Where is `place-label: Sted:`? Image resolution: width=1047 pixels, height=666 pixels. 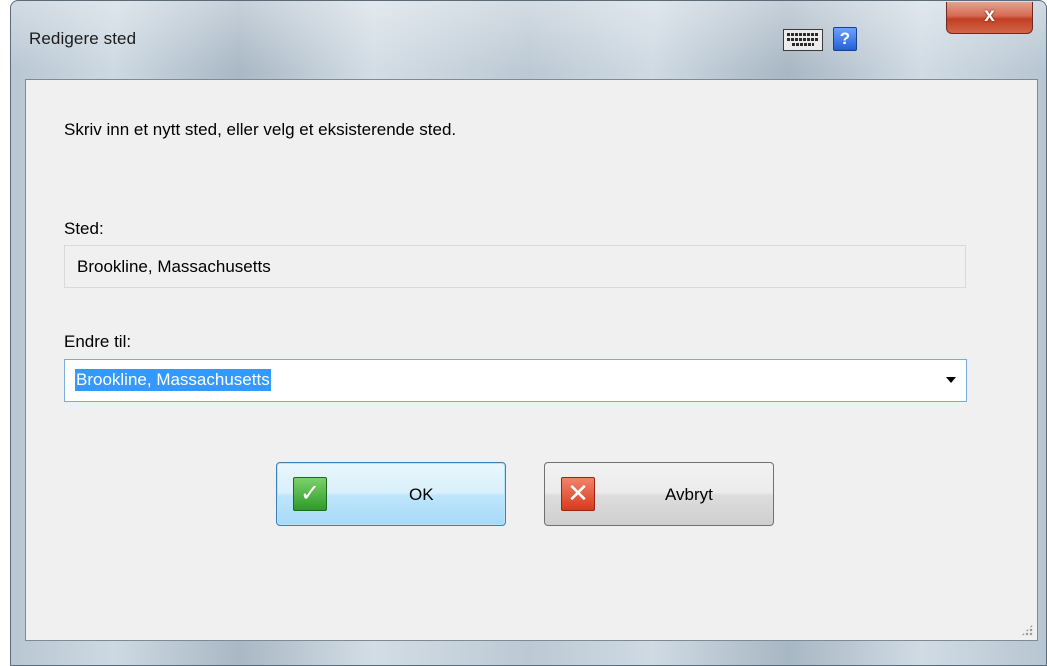 place-label: Sted: is located at coordinates (84, 228).